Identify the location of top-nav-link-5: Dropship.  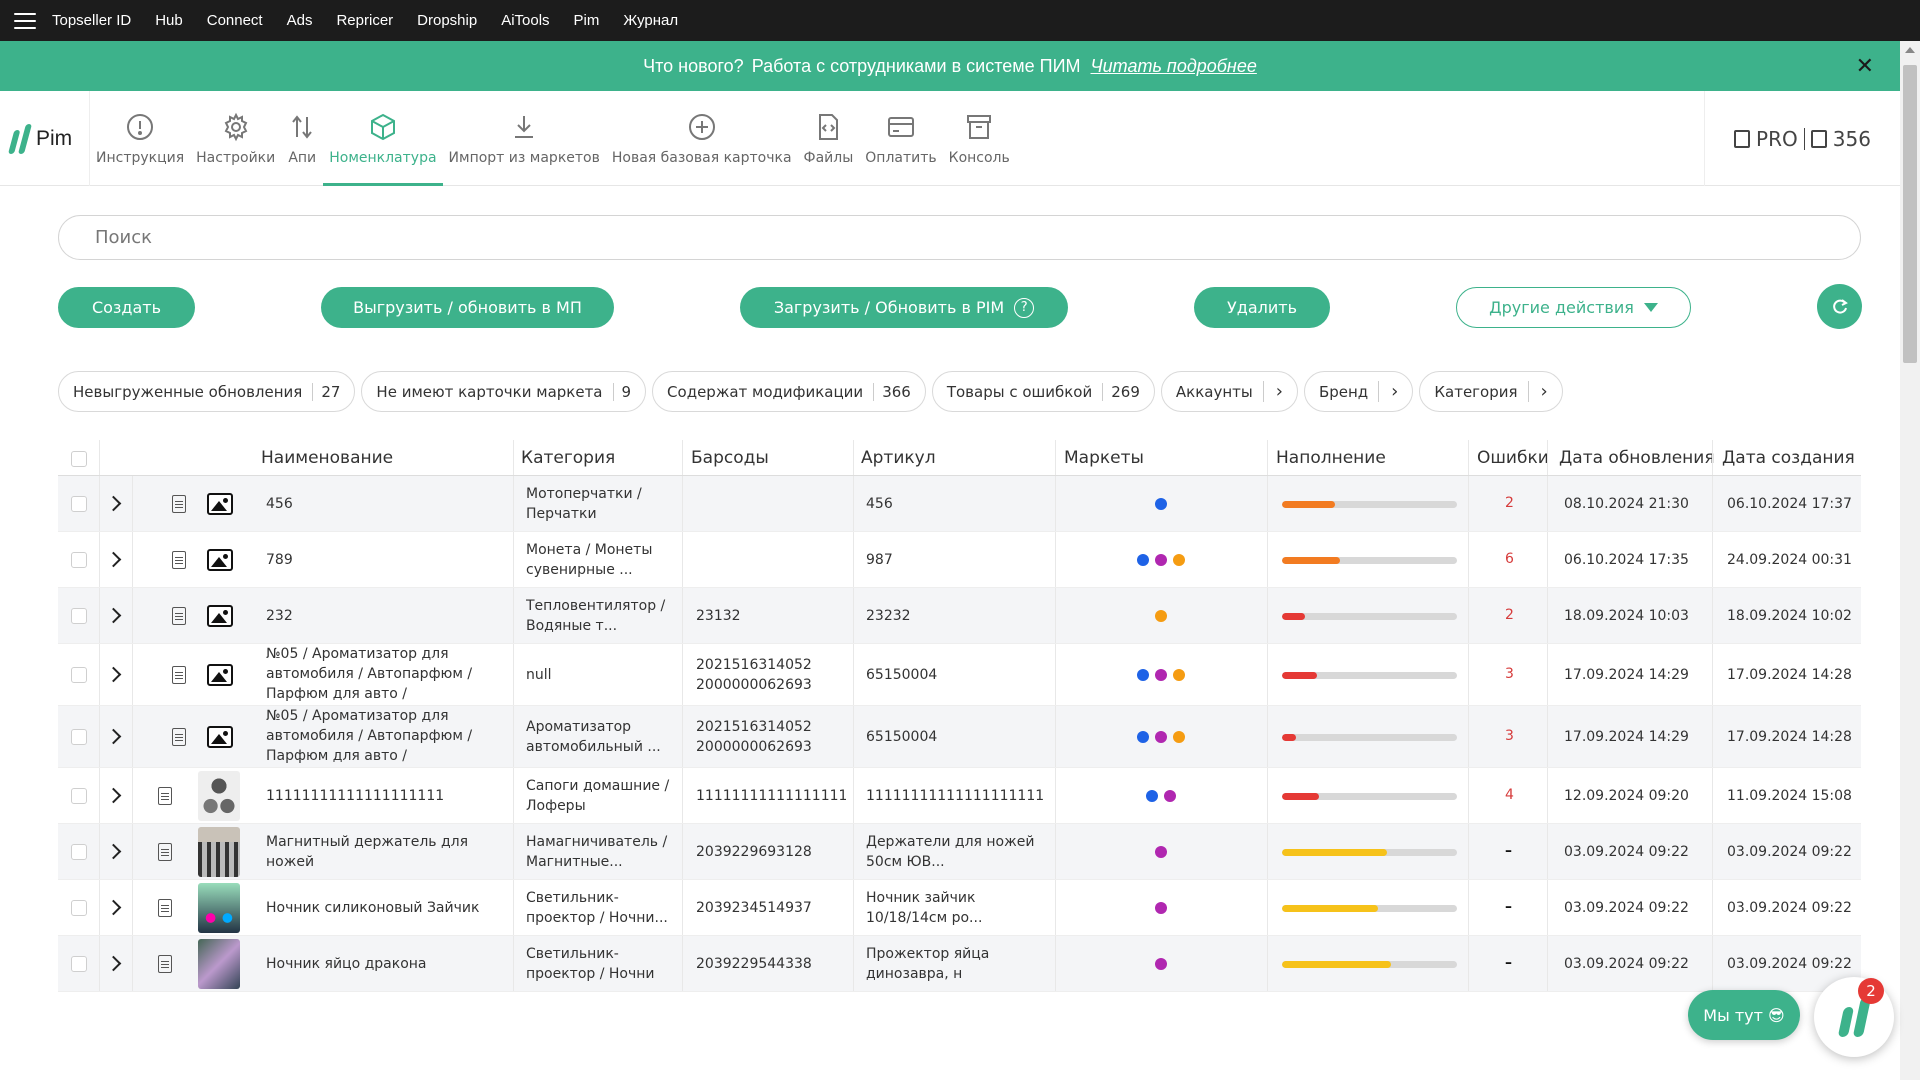
(447, 20).